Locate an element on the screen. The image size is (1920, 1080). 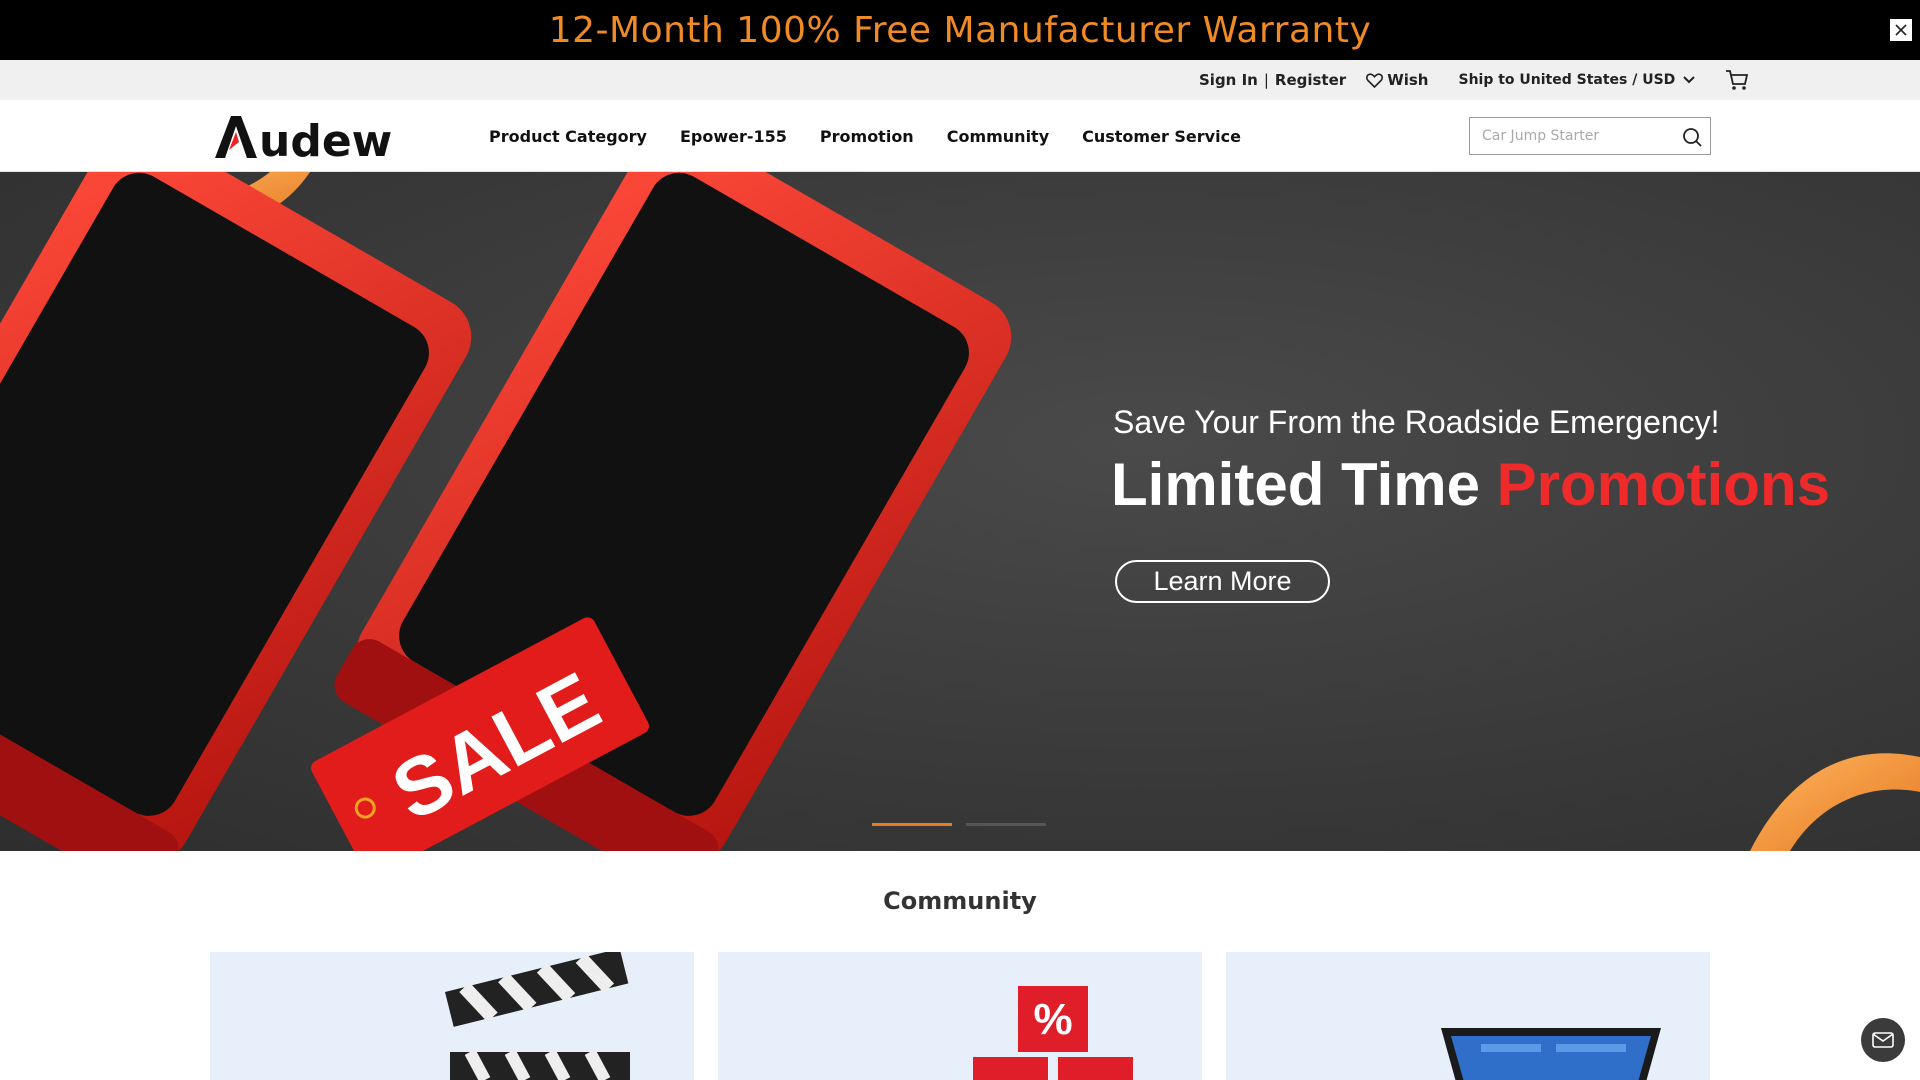
sign-in-link: Sign In is located at coordinates (1228, 80).